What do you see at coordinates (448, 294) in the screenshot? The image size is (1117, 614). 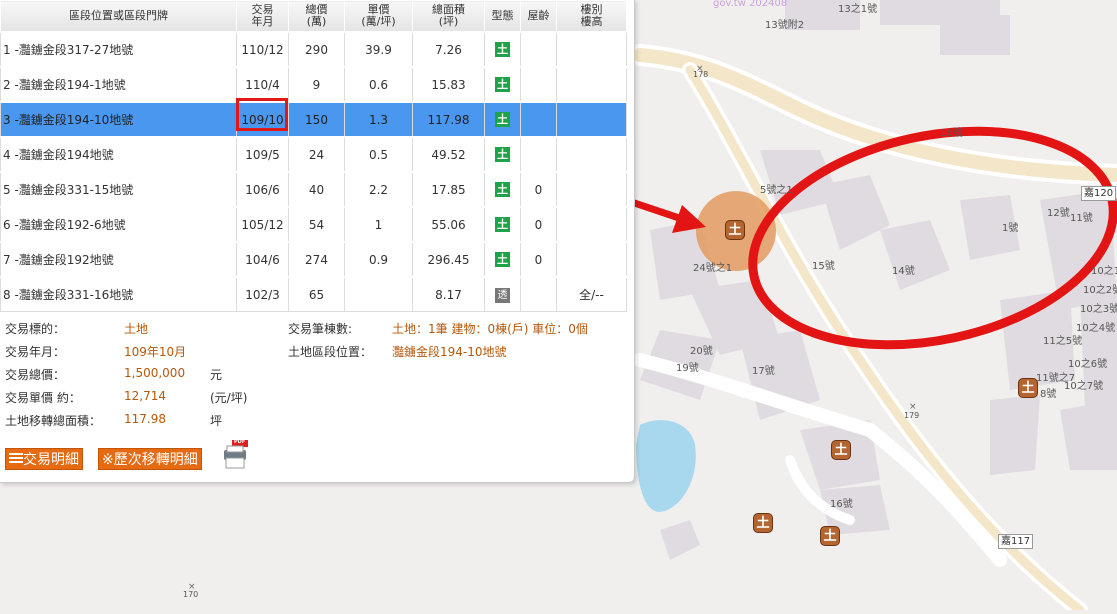 I see `cell-area: 8.17` at bounding box center [448, 294].